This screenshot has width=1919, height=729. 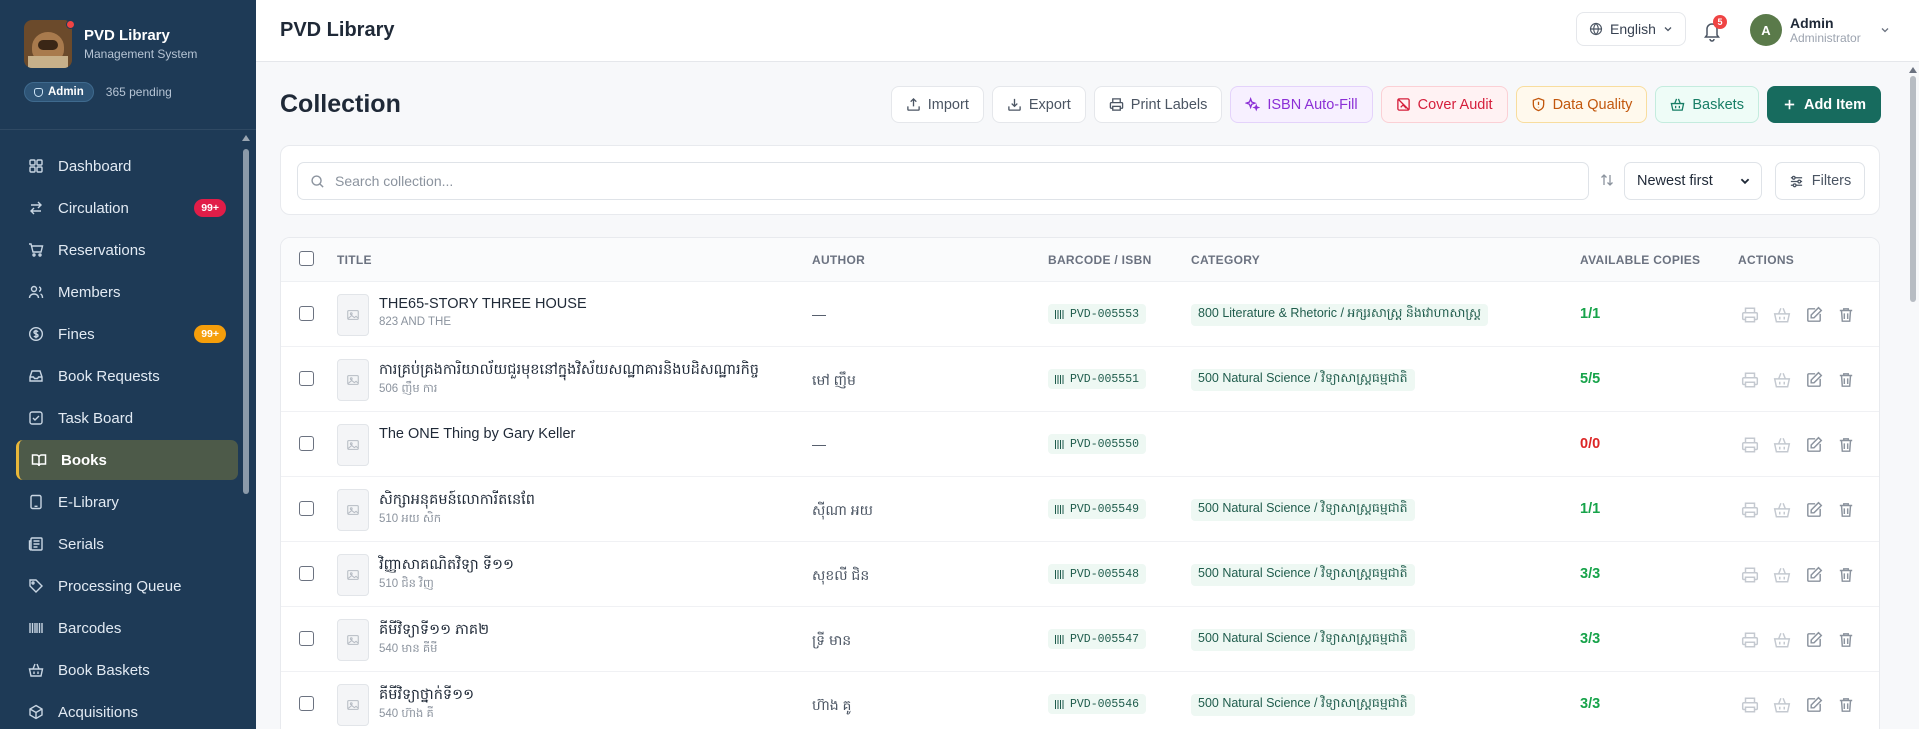 I want to click on available-copies: 3/3, so click(x=1590, y=704).